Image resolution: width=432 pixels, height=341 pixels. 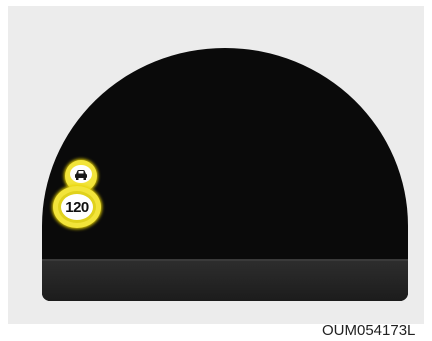 What do you see at coordinates (81, 174) in the screenshot?
I see `car-front-icon` at bounding box center [81, 174].